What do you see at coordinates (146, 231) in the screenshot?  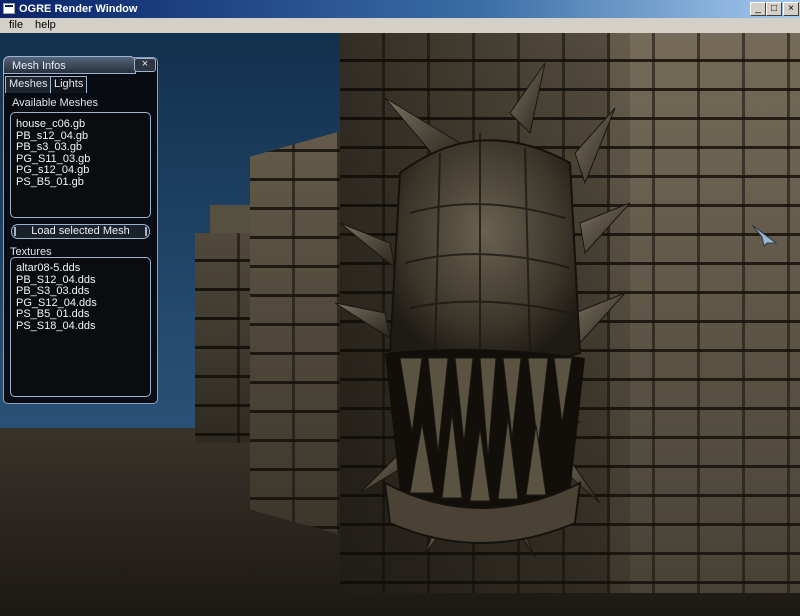 I see `button-right-edge` at bounding box center [146, 231].